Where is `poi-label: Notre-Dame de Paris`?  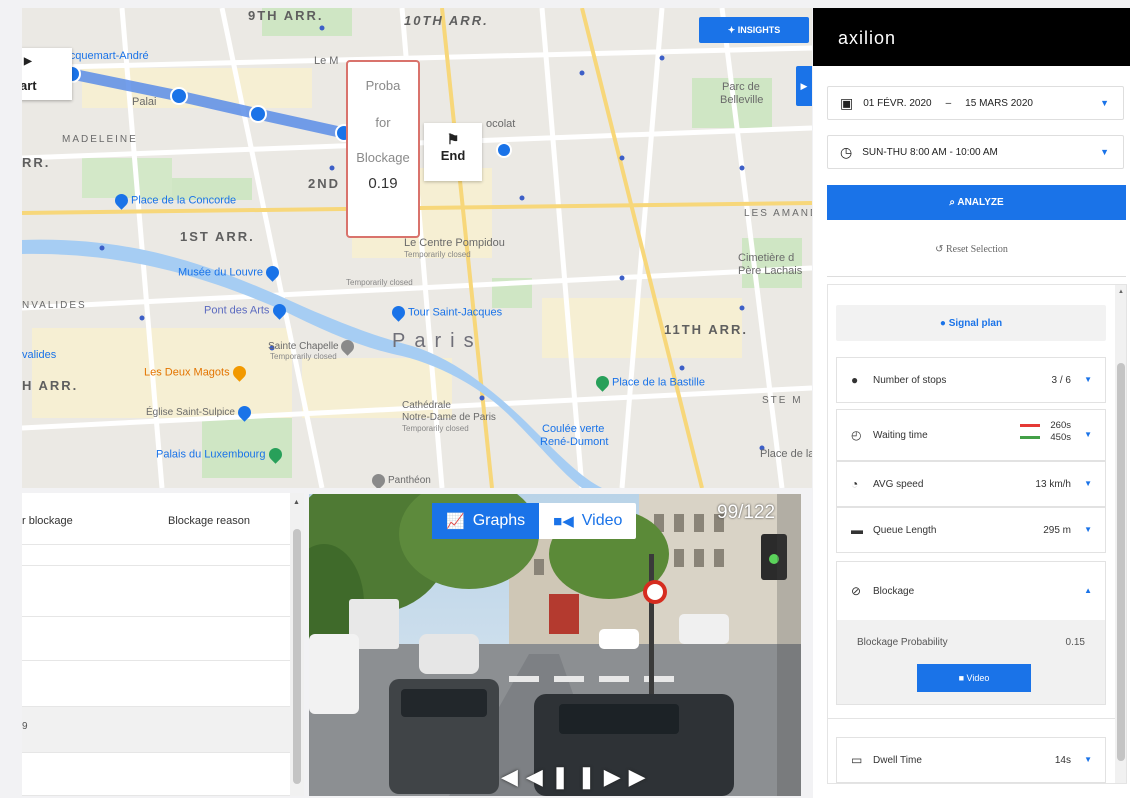 poi-label: Notre-Dame de Paris is located at coordinates (449, 417).